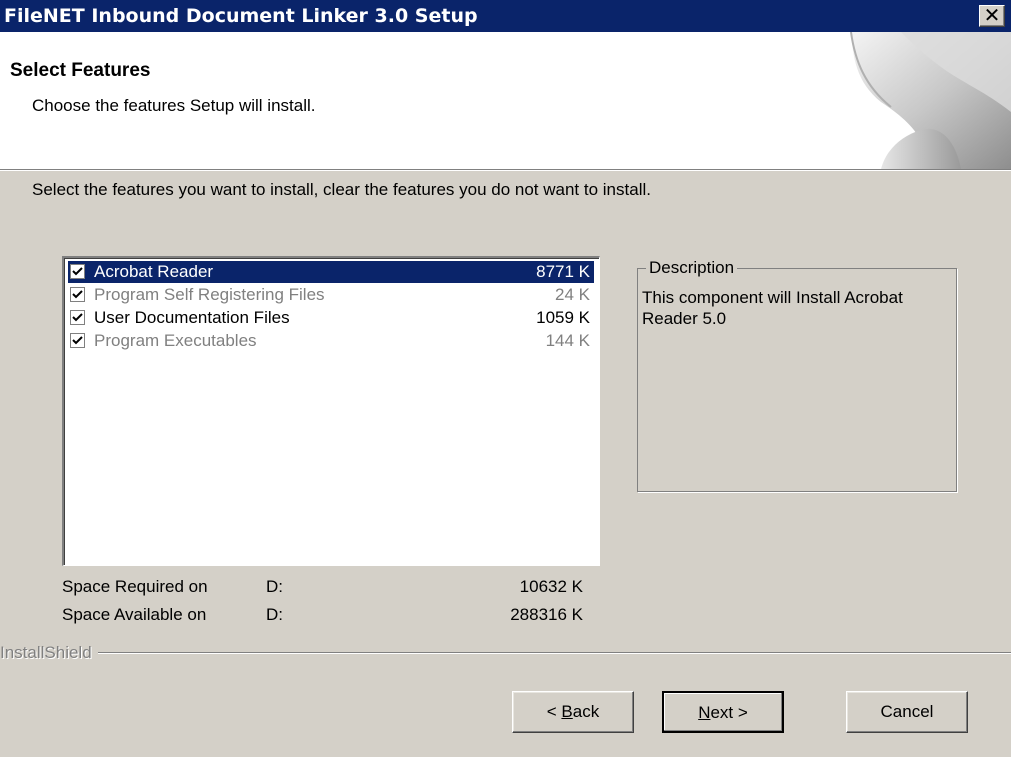 The height and width of the screenshot is (757, 1011). I want to click on feature-label: Program Self Registering Files, so click(209, 294).